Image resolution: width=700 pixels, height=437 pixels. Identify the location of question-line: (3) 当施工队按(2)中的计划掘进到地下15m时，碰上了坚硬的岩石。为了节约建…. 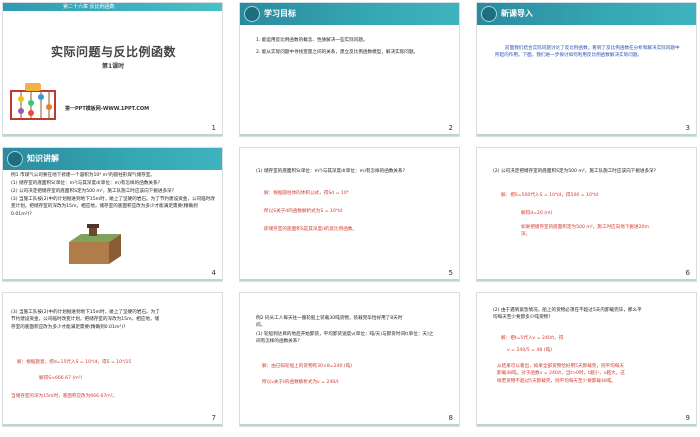
(85, 320).